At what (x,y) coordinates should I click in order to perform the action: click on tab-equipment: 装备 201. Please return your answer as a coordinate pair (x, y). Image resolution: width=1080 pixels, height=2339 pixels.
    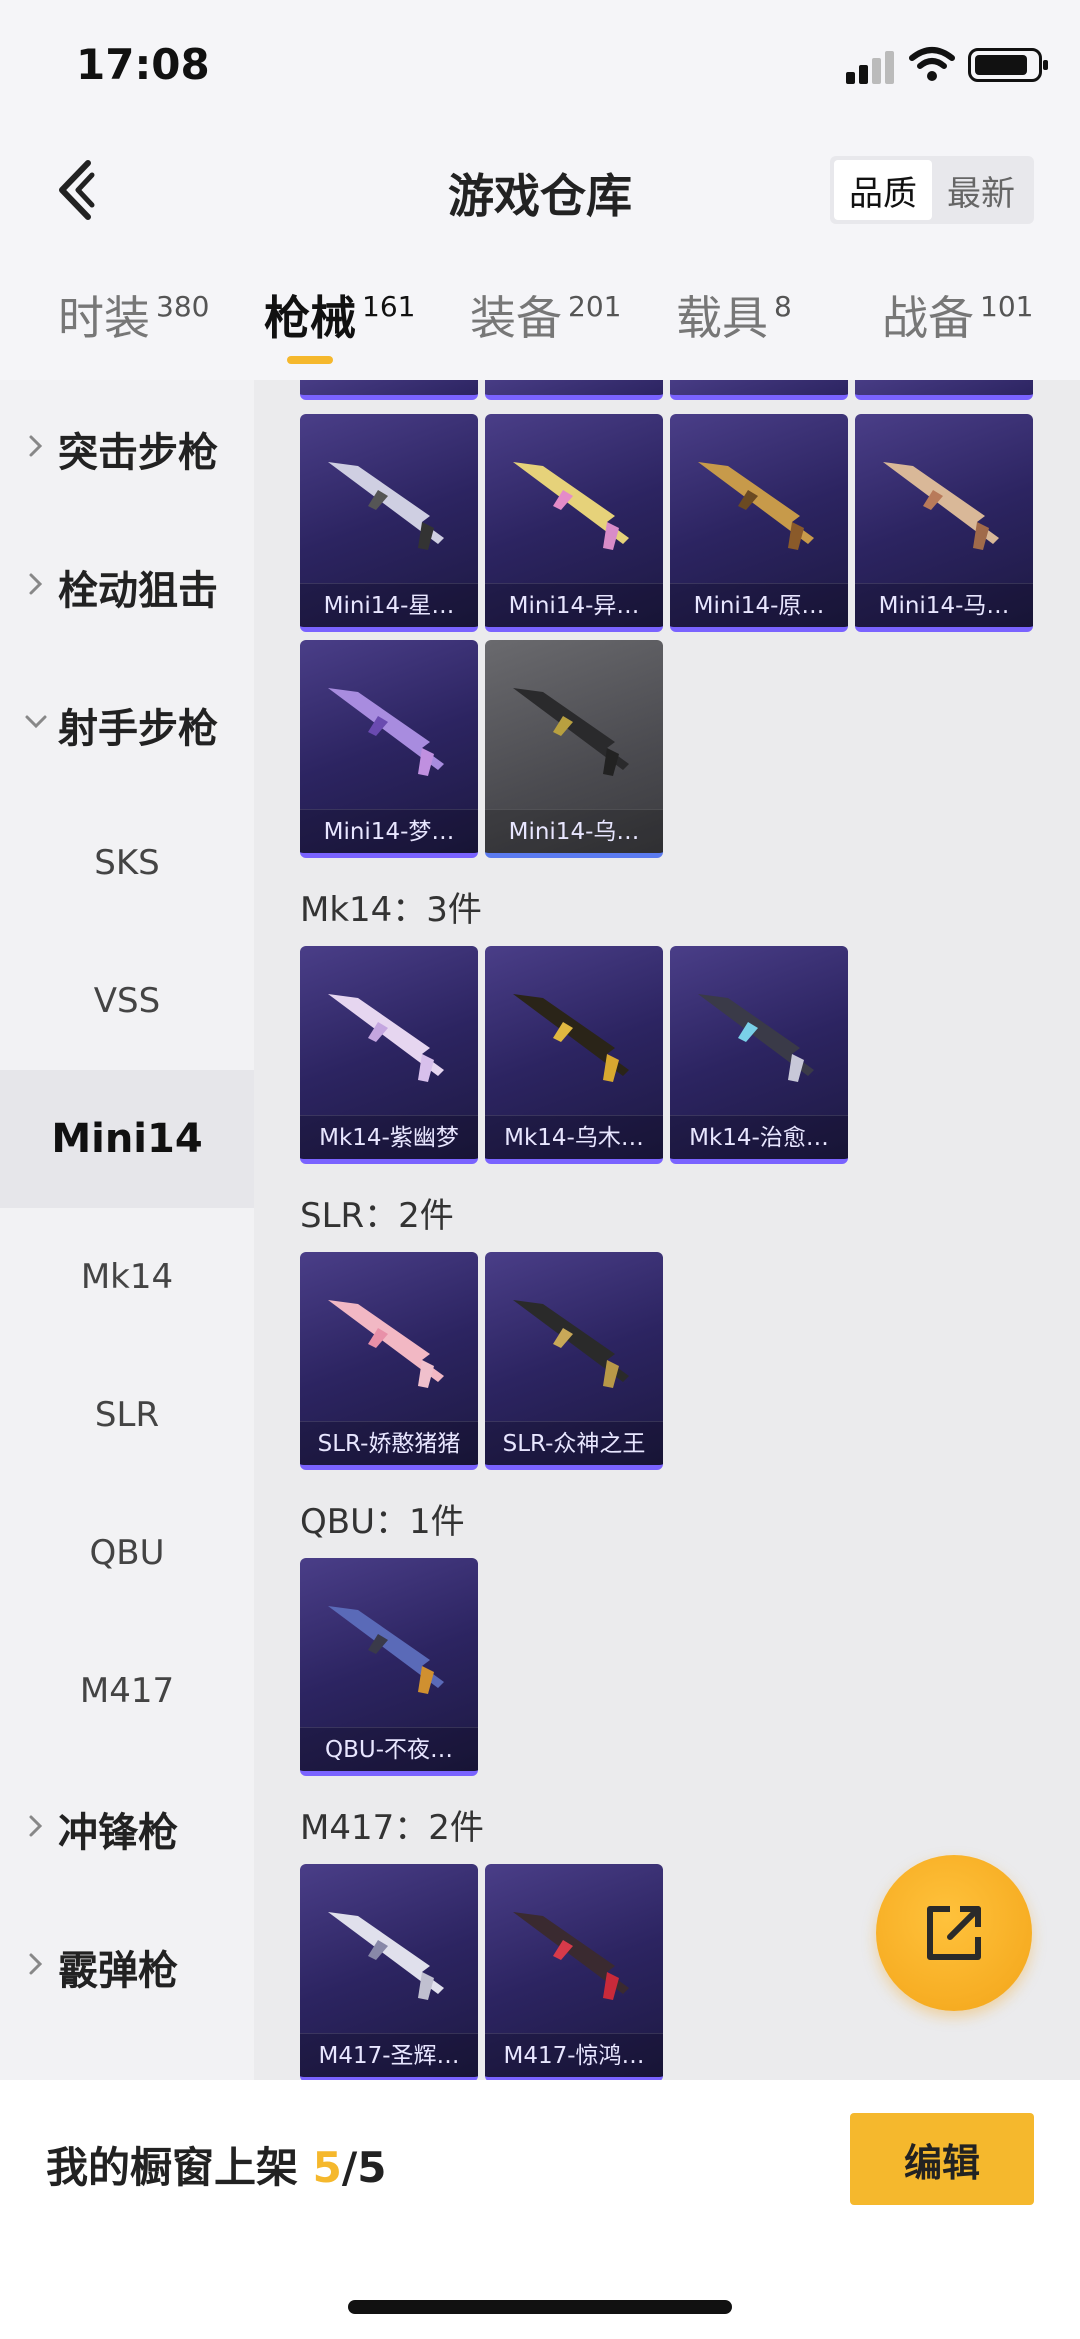
    Looking at the image, I should click on (545, 315).